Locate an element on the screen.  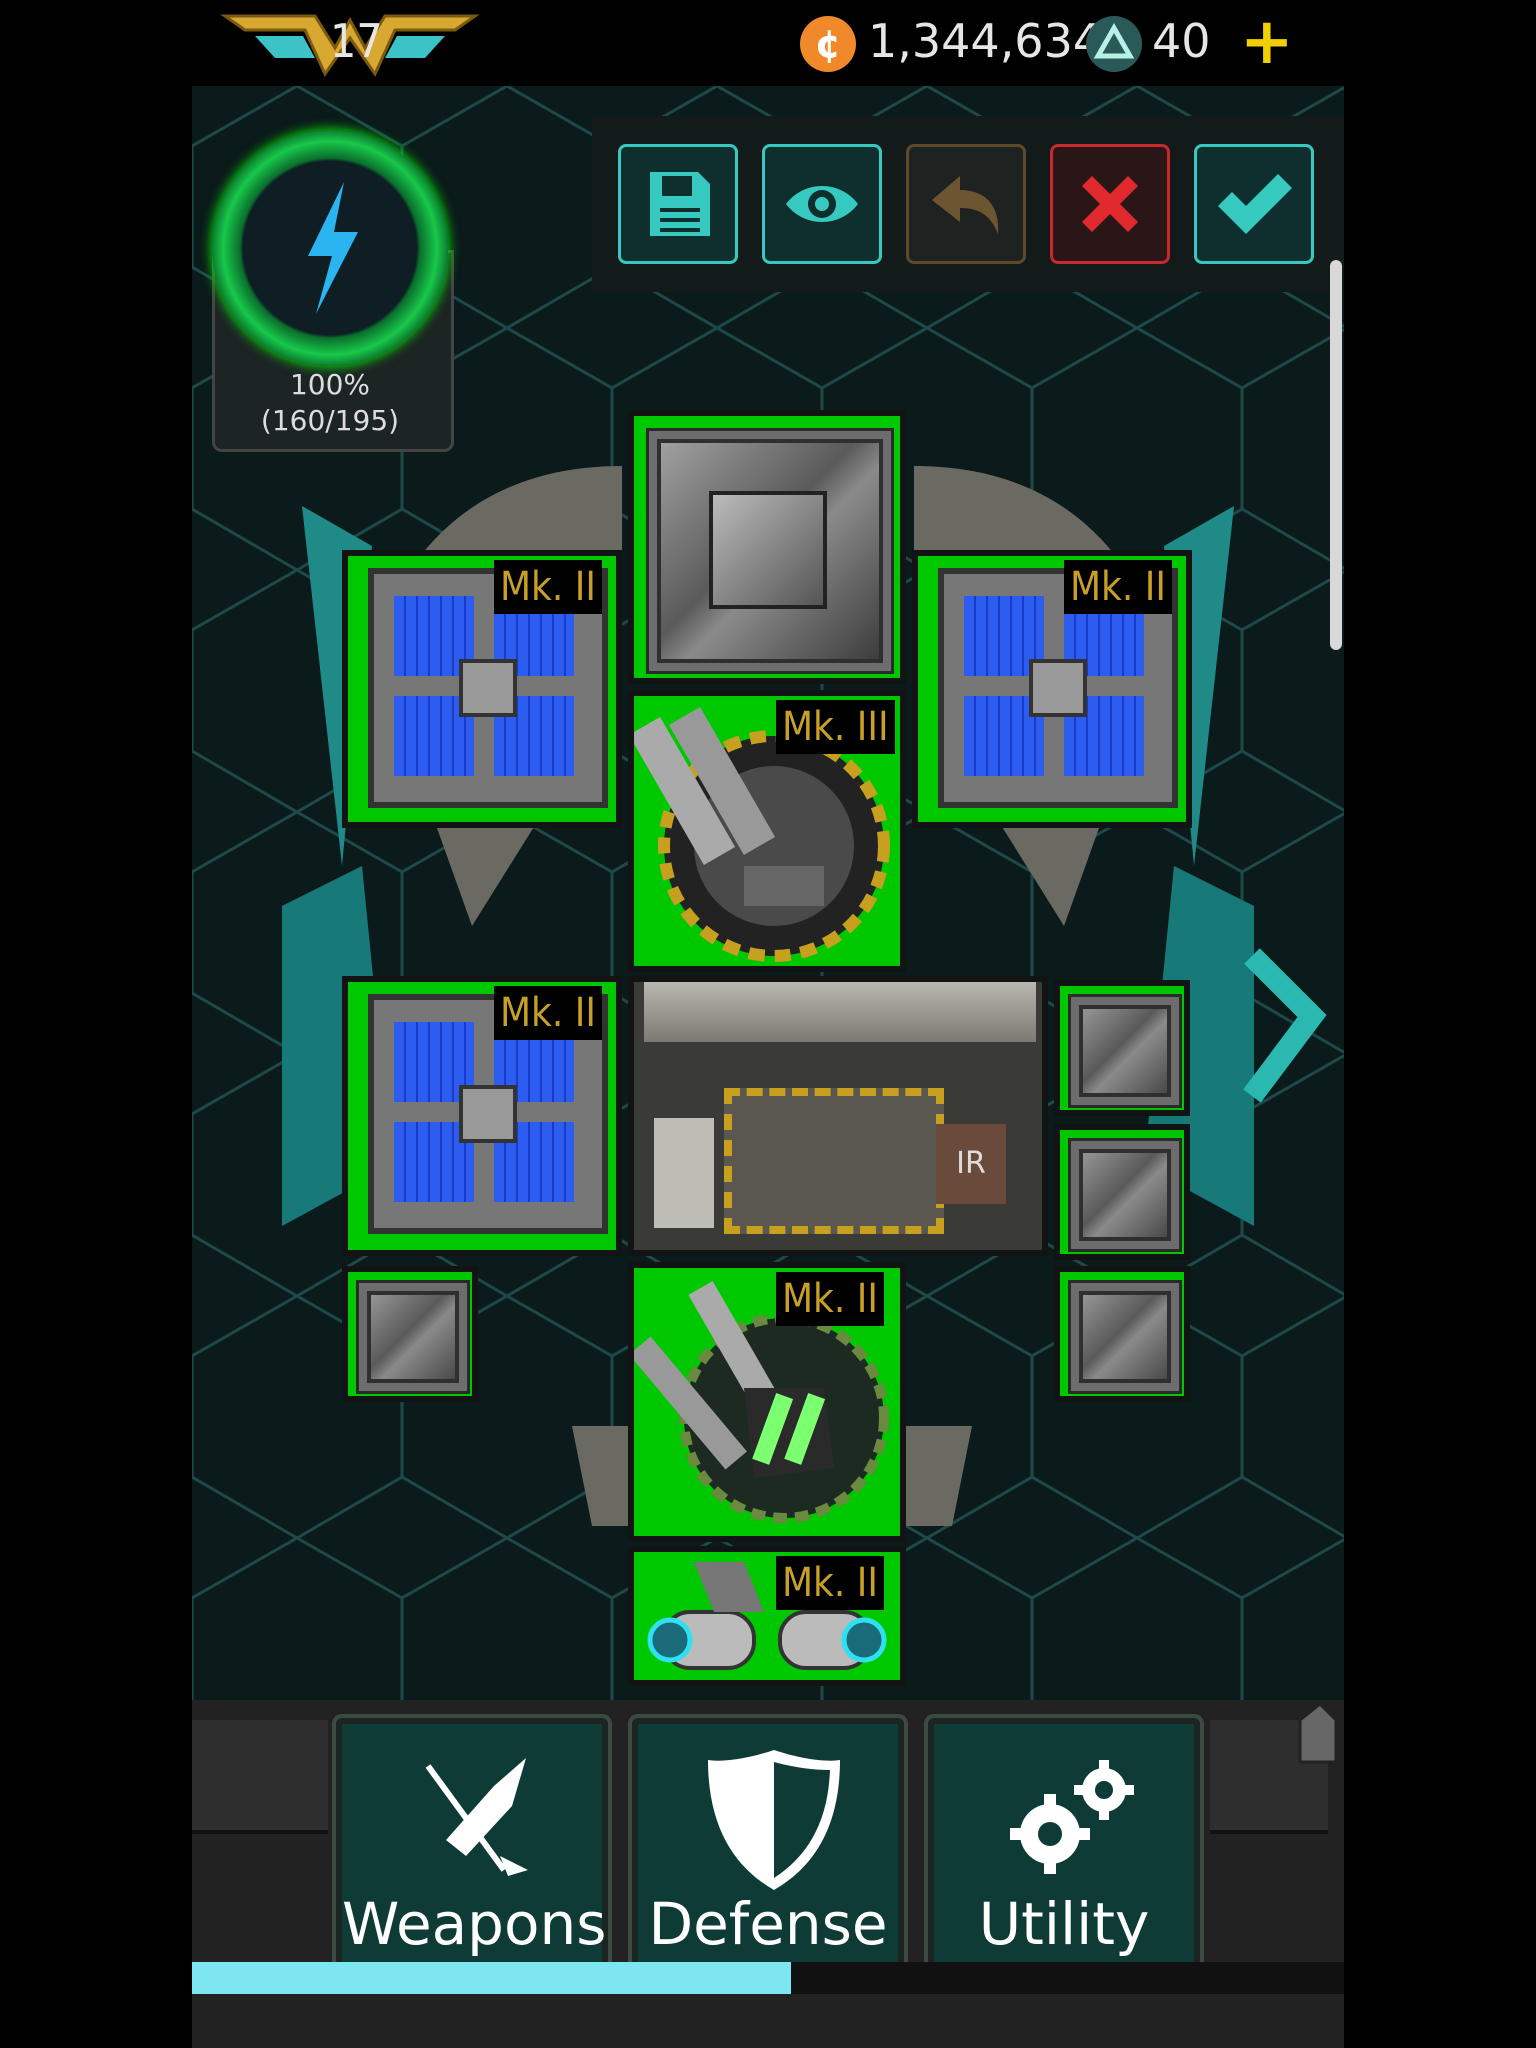
discard-button is located at coordinates (1110, 204).